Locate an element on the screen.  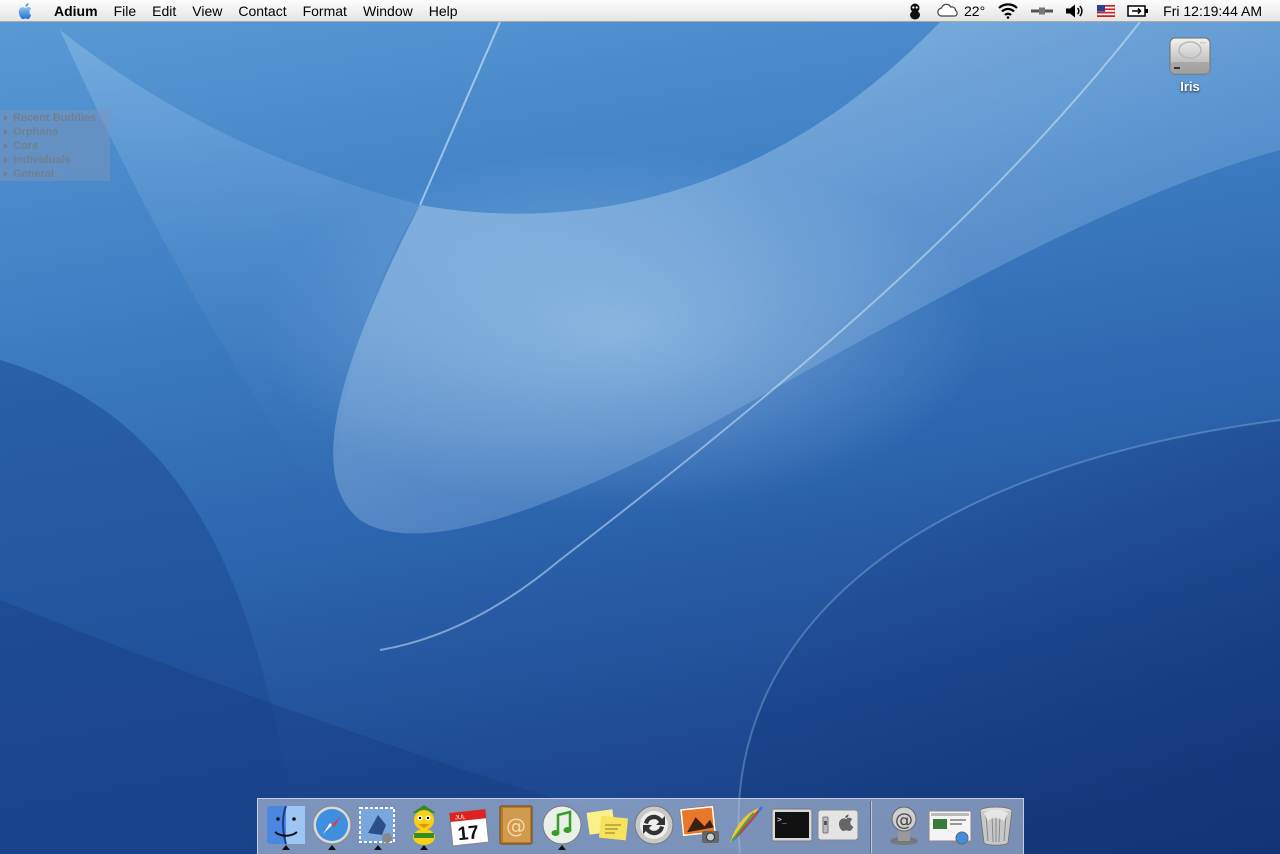
dock-address-book: @ is located at coordinates (516, 825).